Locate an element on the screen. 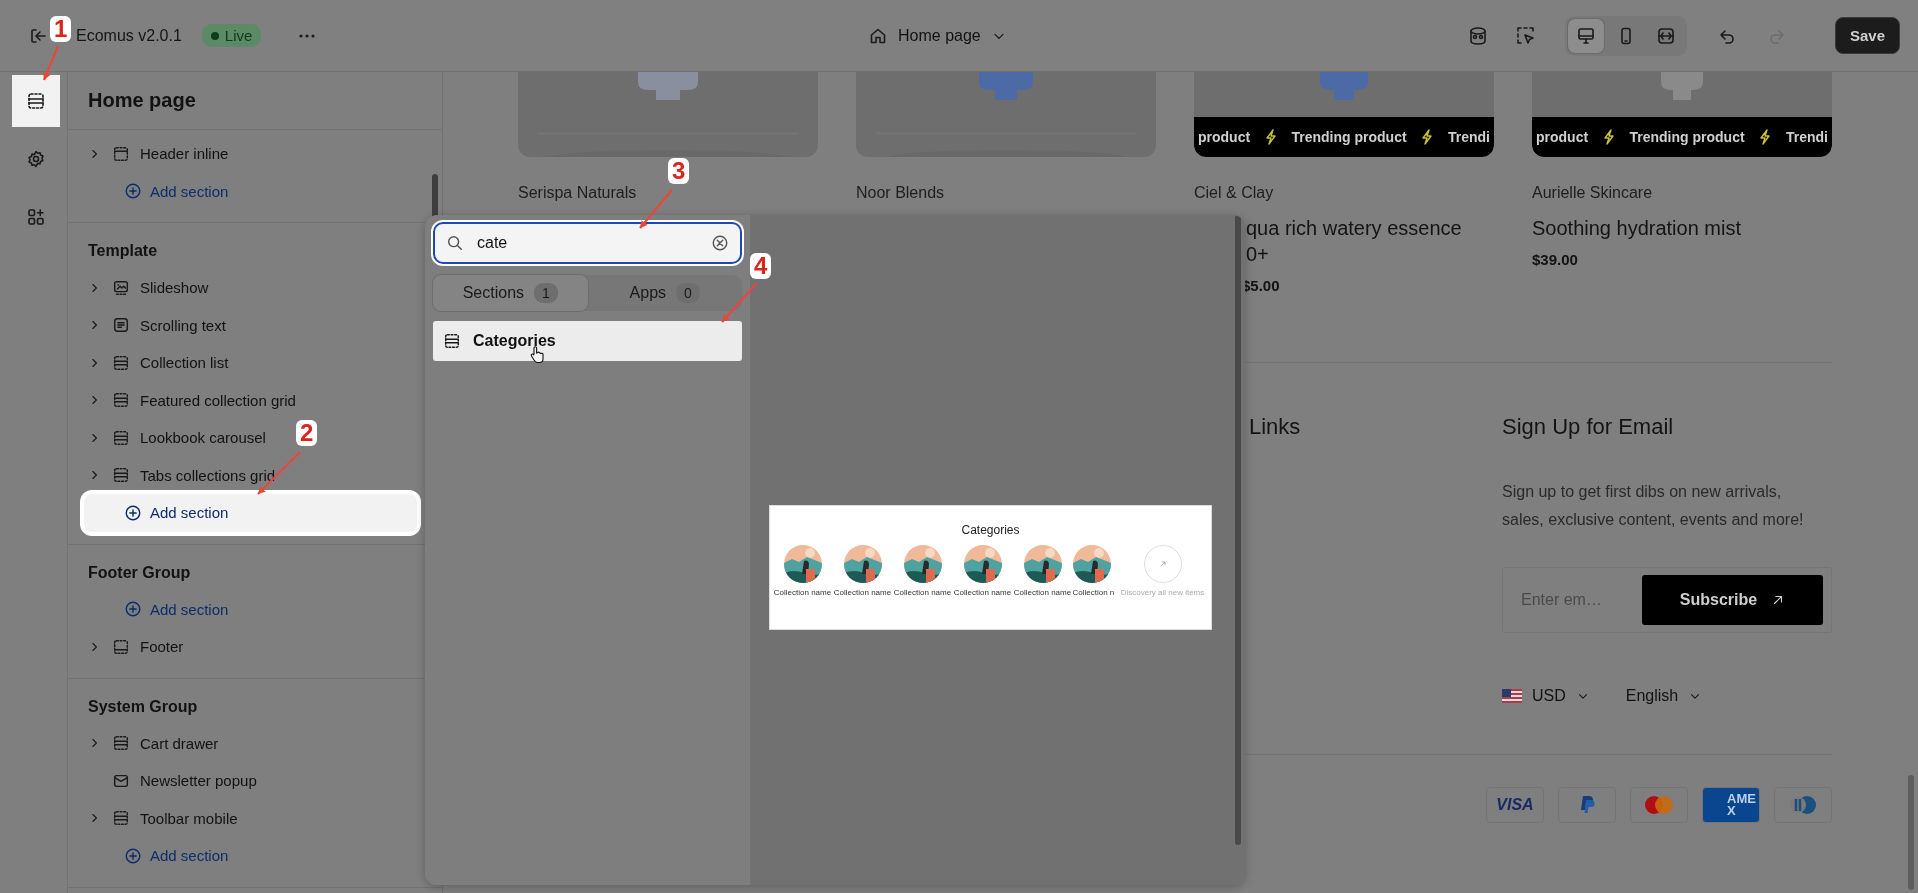 The height and width of the screenshot is (893, 1918). apps-icon is located at coordinates (36, 217).